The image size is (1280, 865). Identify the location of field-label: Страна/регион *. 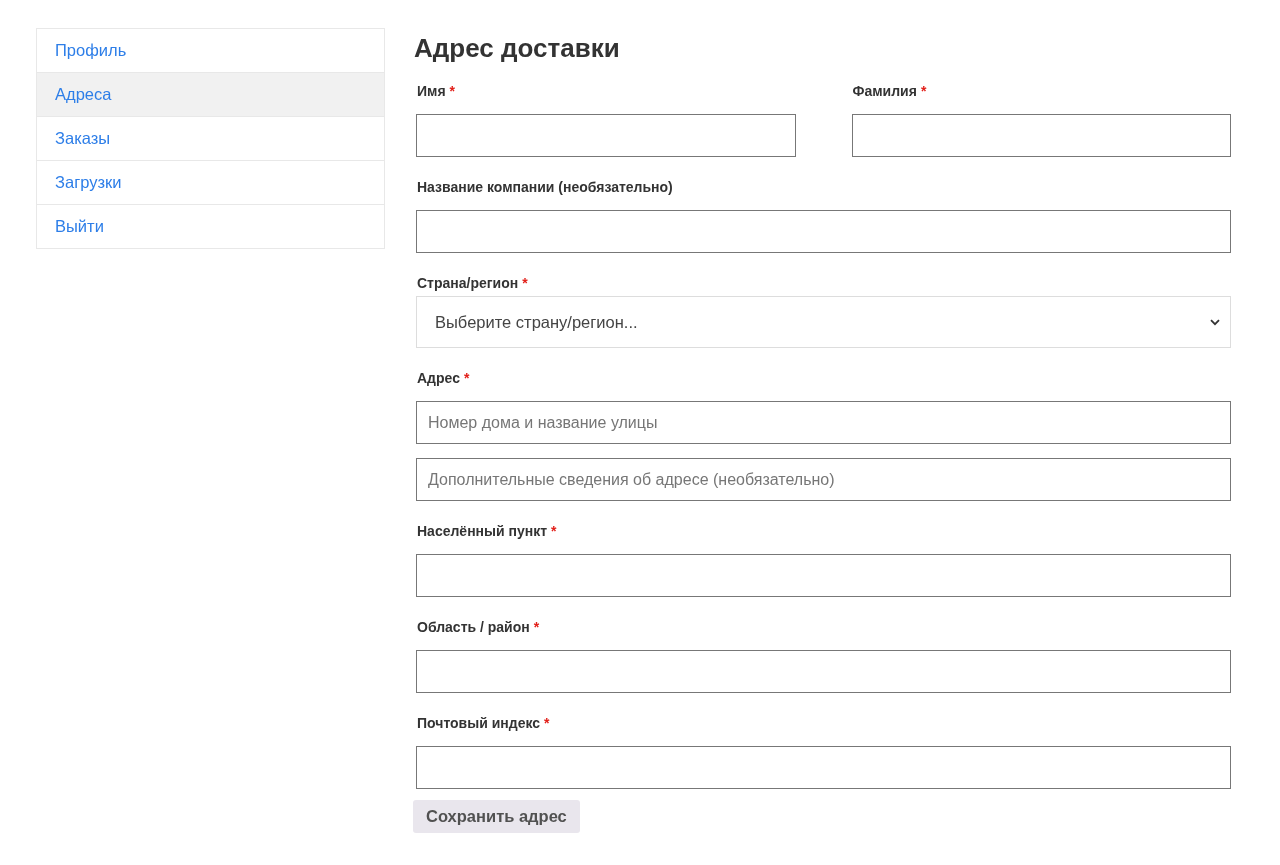
(472, 283).